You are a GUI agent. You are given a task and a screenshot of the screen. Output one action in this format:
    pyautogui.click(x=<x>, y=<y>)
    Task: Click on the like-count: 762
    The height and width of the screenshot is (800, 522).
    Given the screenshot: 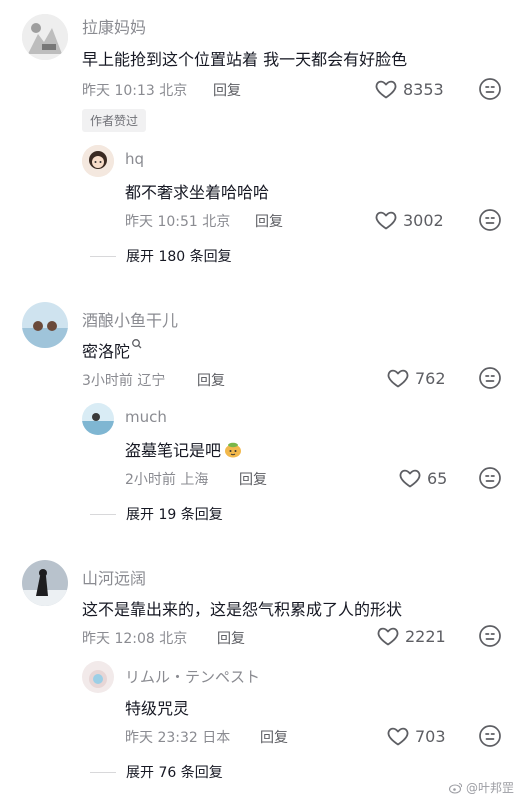 What is the action you would take?
    pyautogui.click(x=430, y=378)
    